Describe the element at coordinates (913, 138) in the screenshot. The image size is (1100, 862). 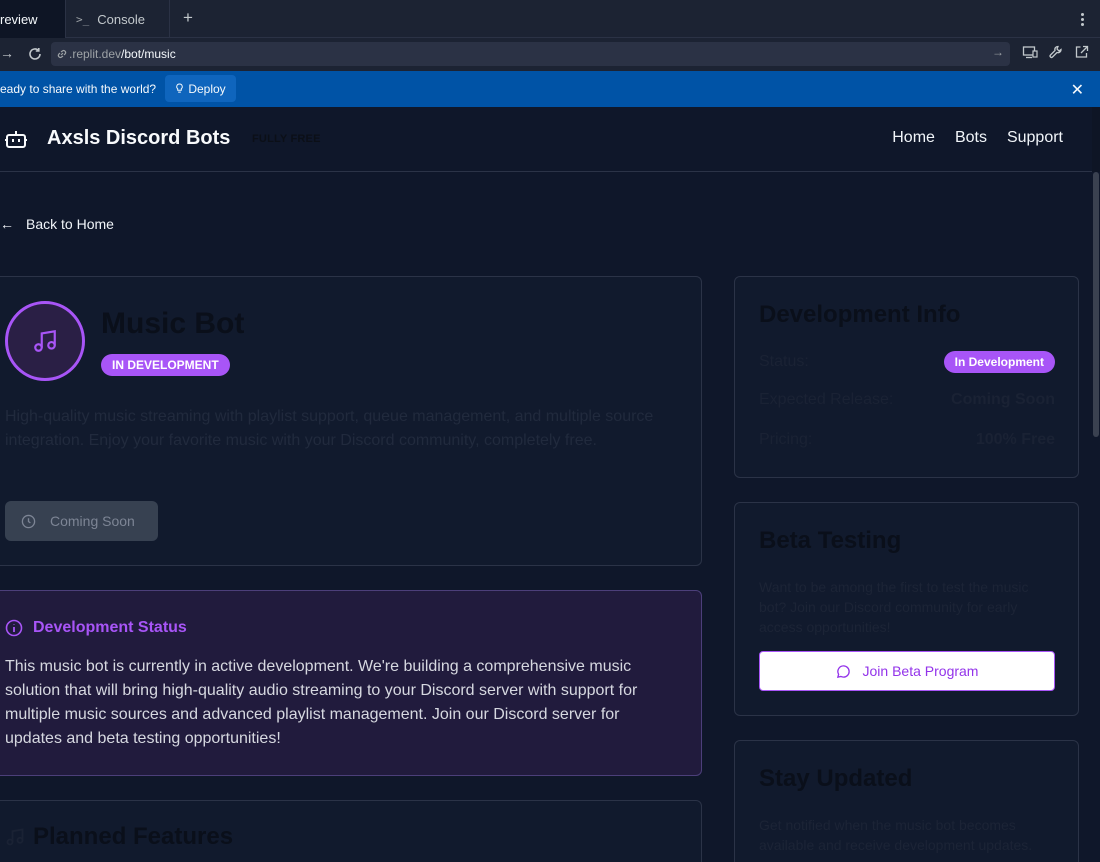
I see `nav-home: Home` at that location.